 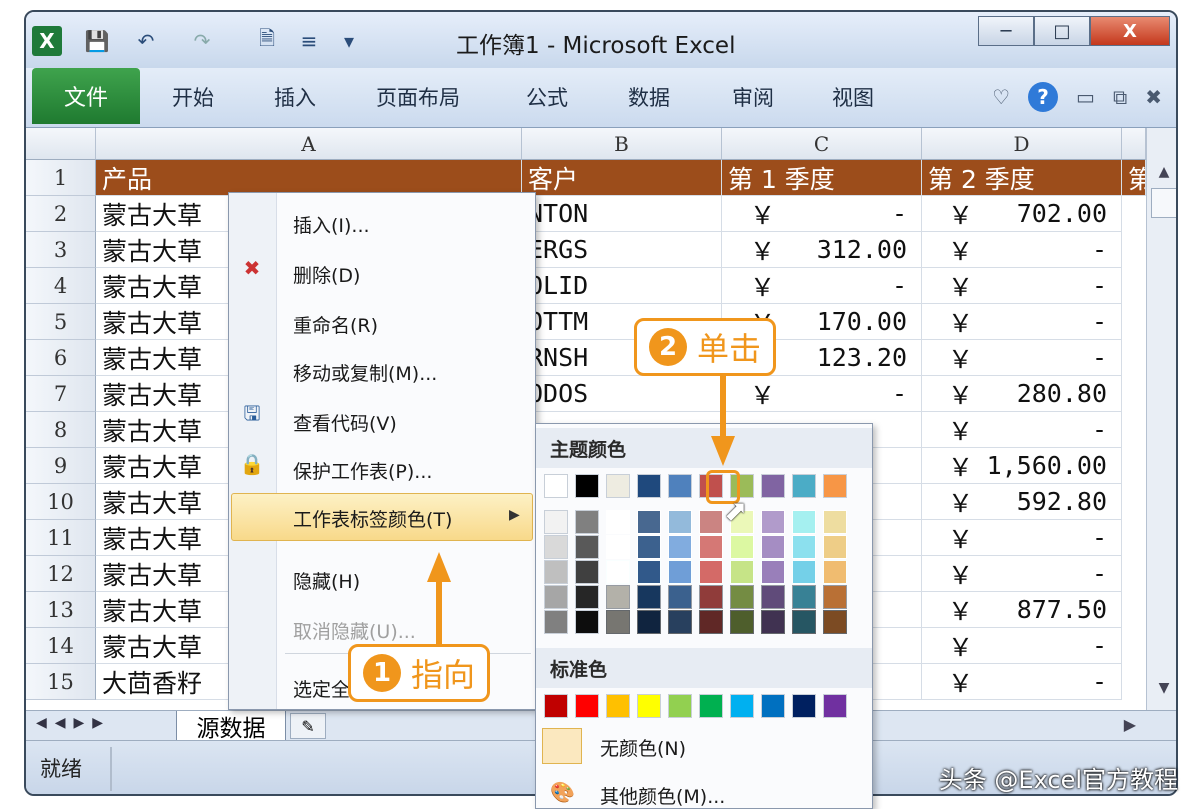 What do you see at coordinates (1006, 31) in the screenshot?
I see `minimize-button: ─` at bounding box center [1006, 31].